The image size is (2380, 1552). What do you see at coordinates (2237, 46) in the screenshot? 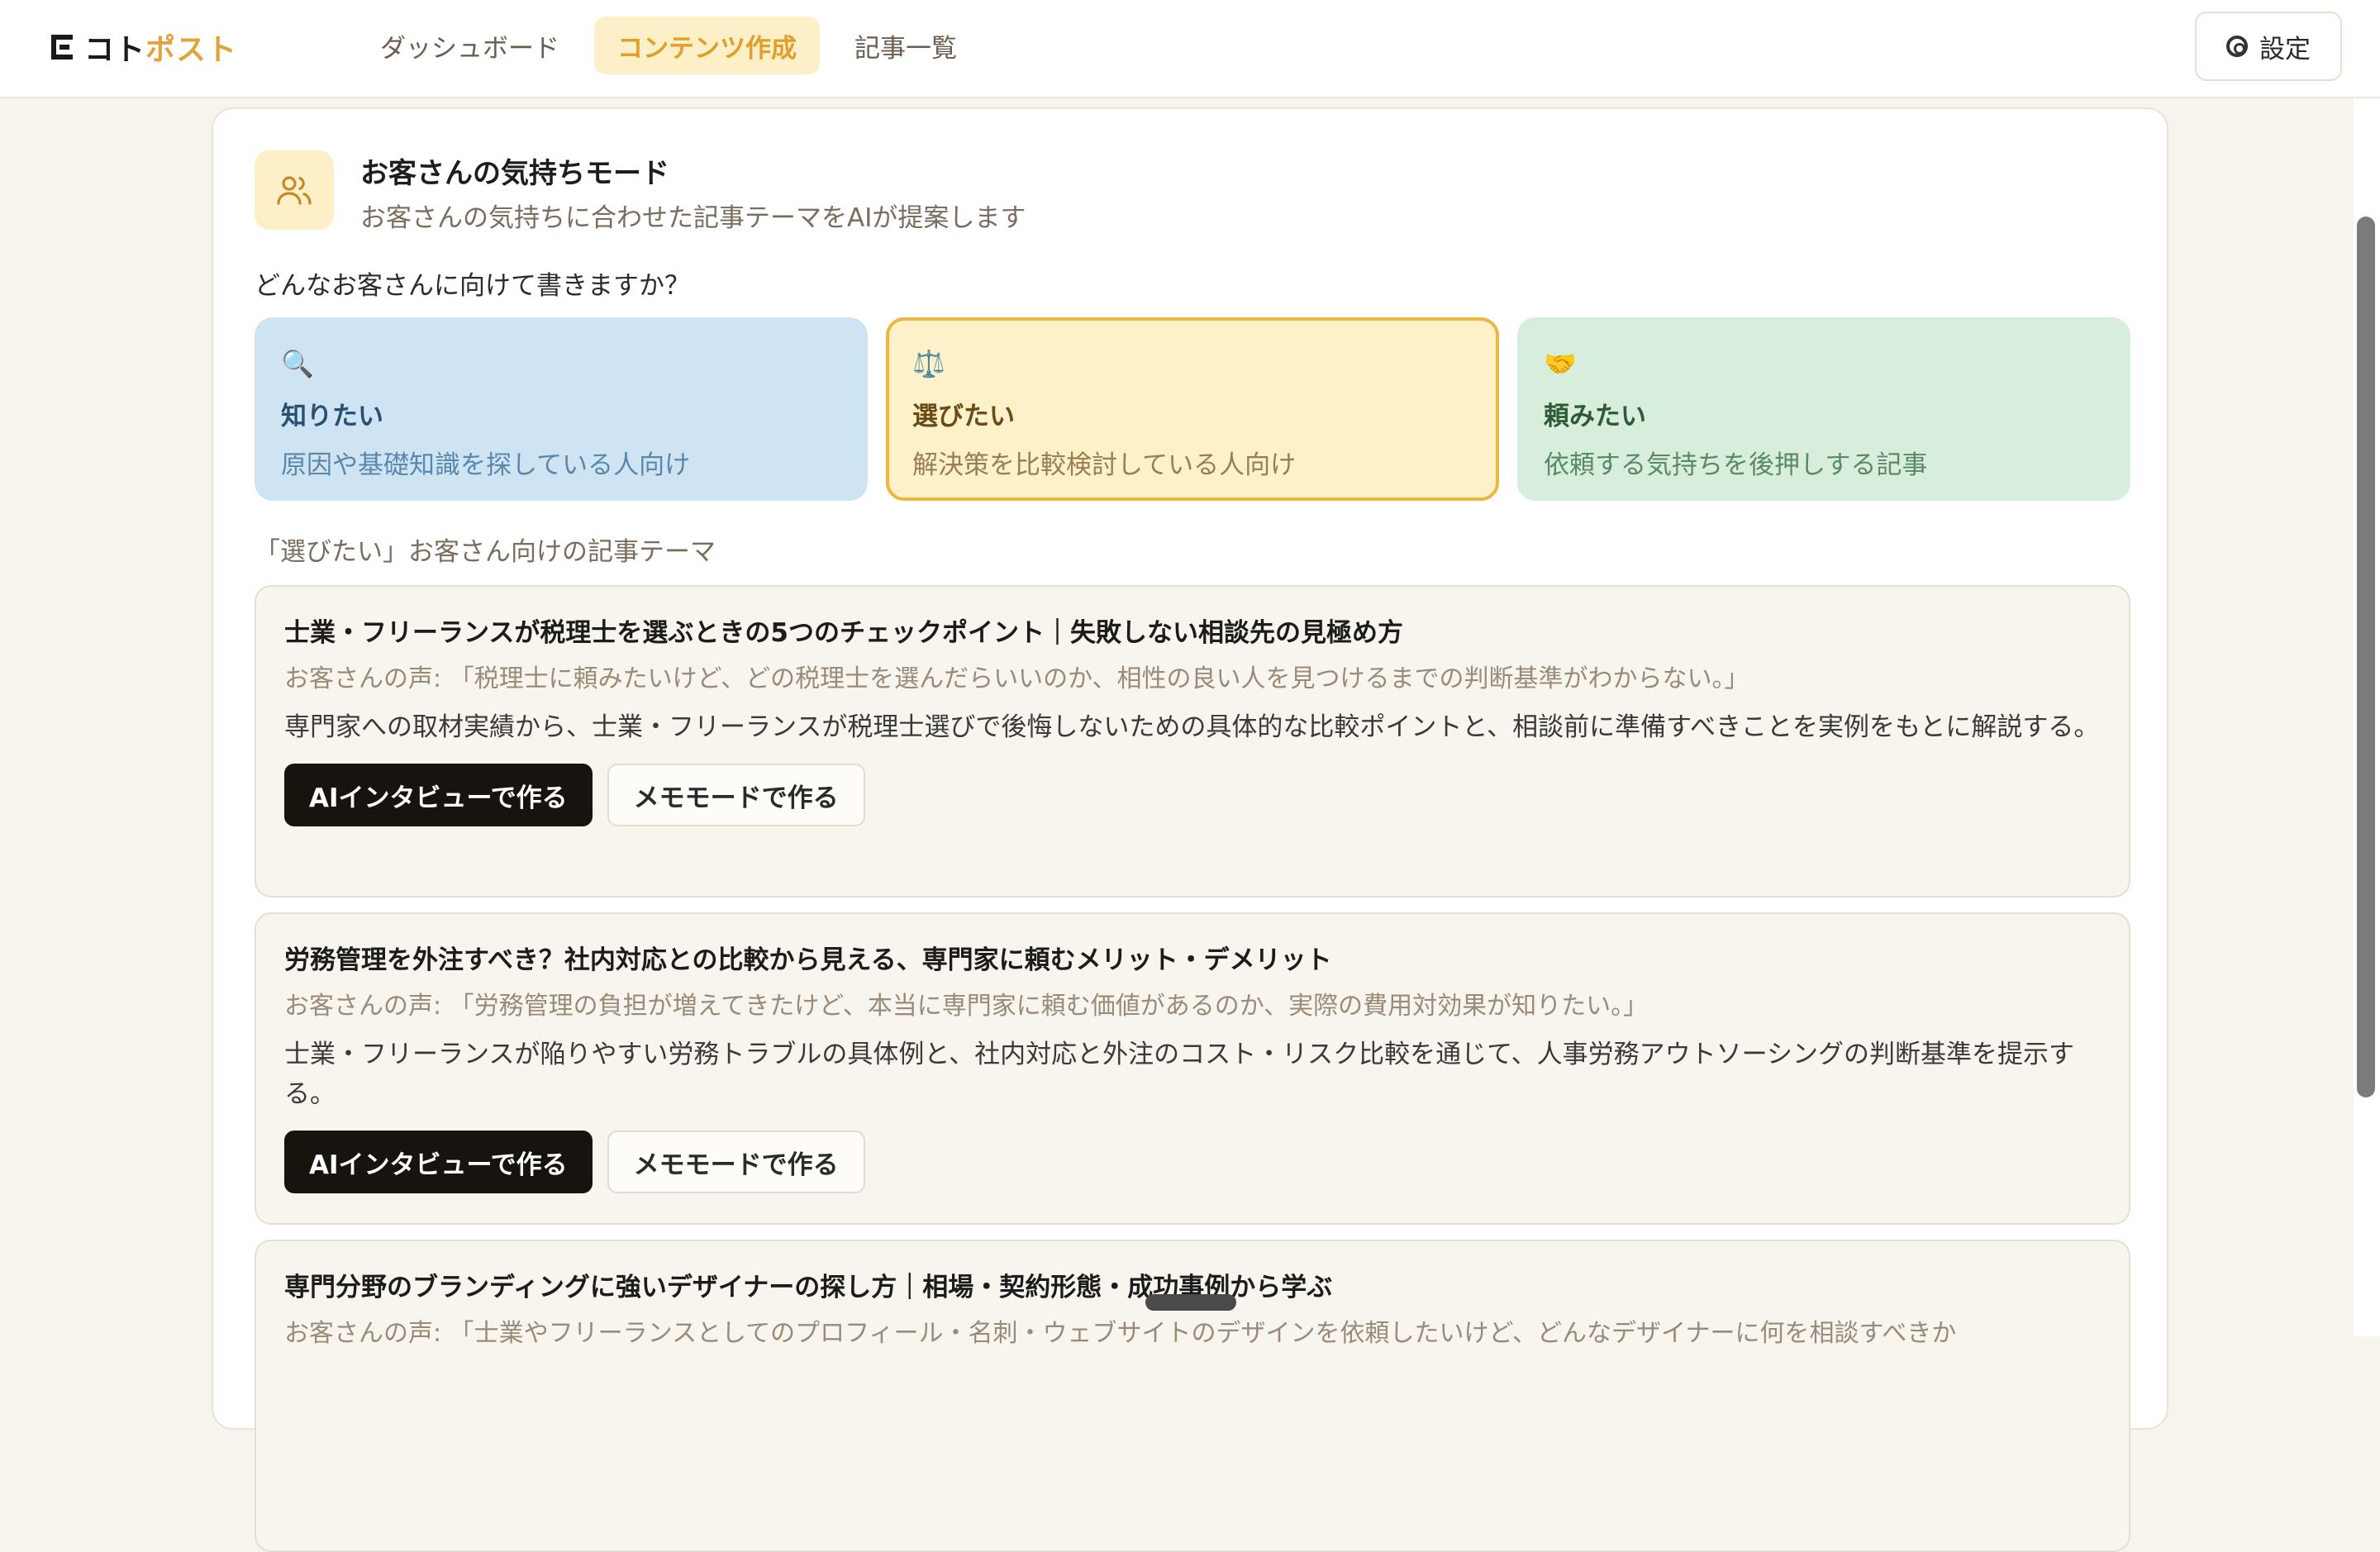
I see `gear-icon` at bounding box center [2237, 46].